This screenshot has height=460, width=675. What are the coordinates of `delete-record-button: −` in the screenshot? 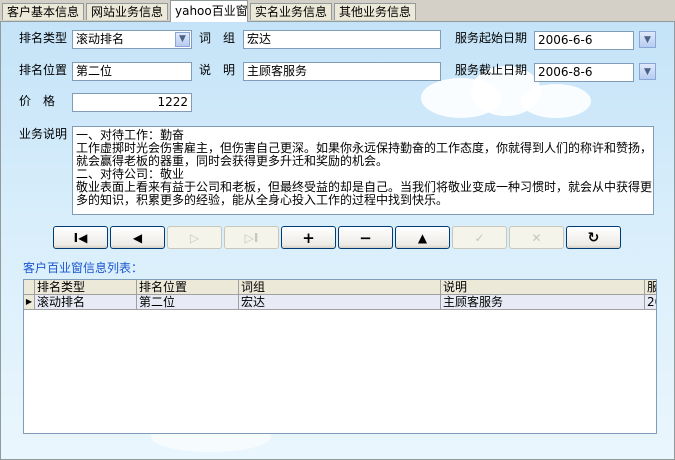 It's located at (365, 237).